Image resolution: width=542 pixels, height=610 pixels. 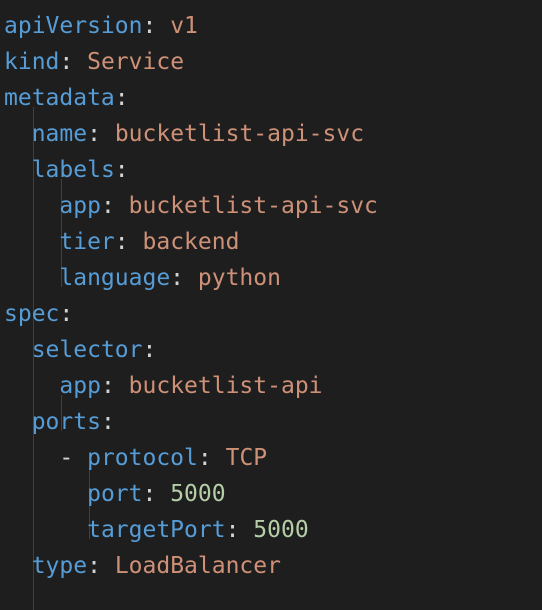 What do you see at coordinates (87, 242) in the screenshot?
I see `yaml-key: tier` at bounding box center [87, 242].